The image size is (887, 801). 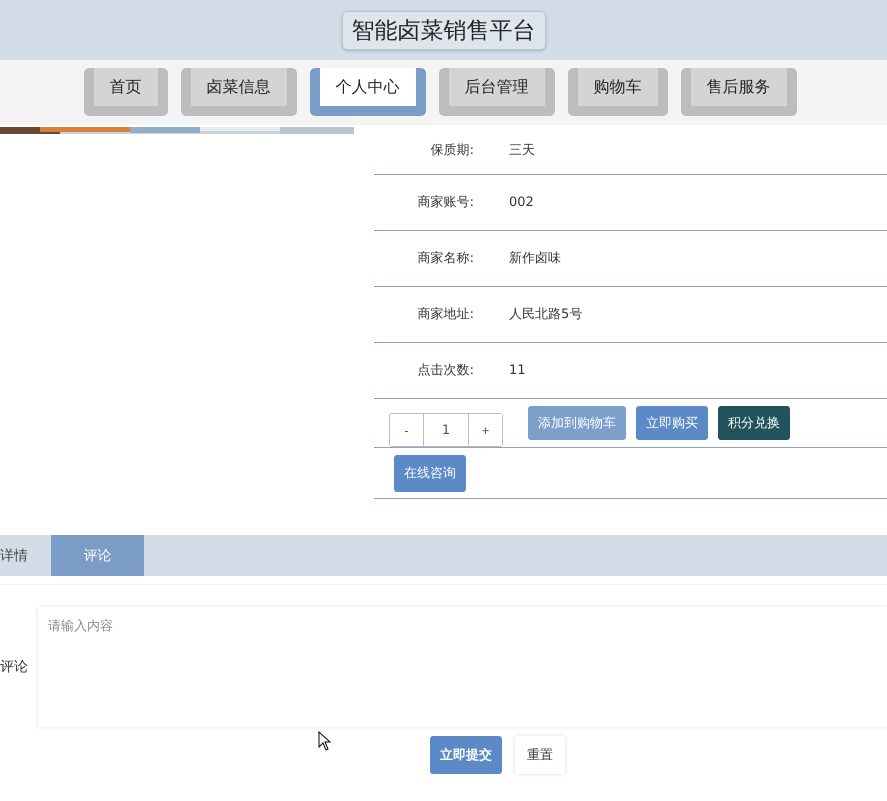 I want to click on reset-button: 重置, so click(x=540, y=755).